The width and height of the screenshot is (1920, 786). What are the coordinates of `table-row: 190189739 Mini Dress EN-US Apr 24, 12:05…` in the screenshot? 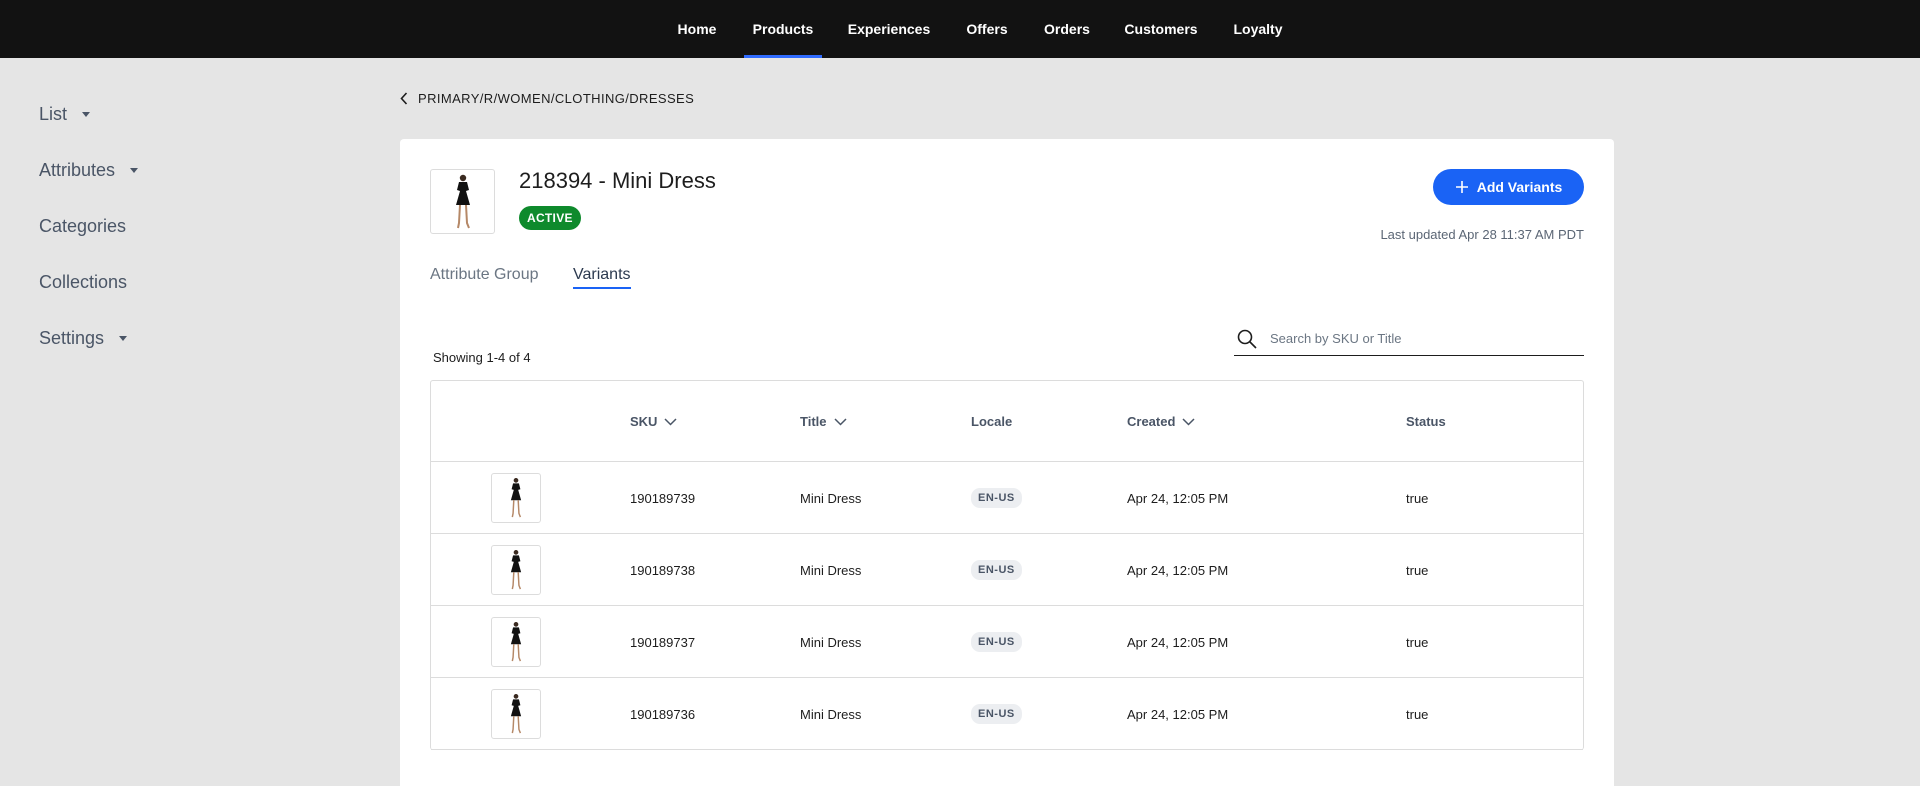 It's located at (1007, 498).